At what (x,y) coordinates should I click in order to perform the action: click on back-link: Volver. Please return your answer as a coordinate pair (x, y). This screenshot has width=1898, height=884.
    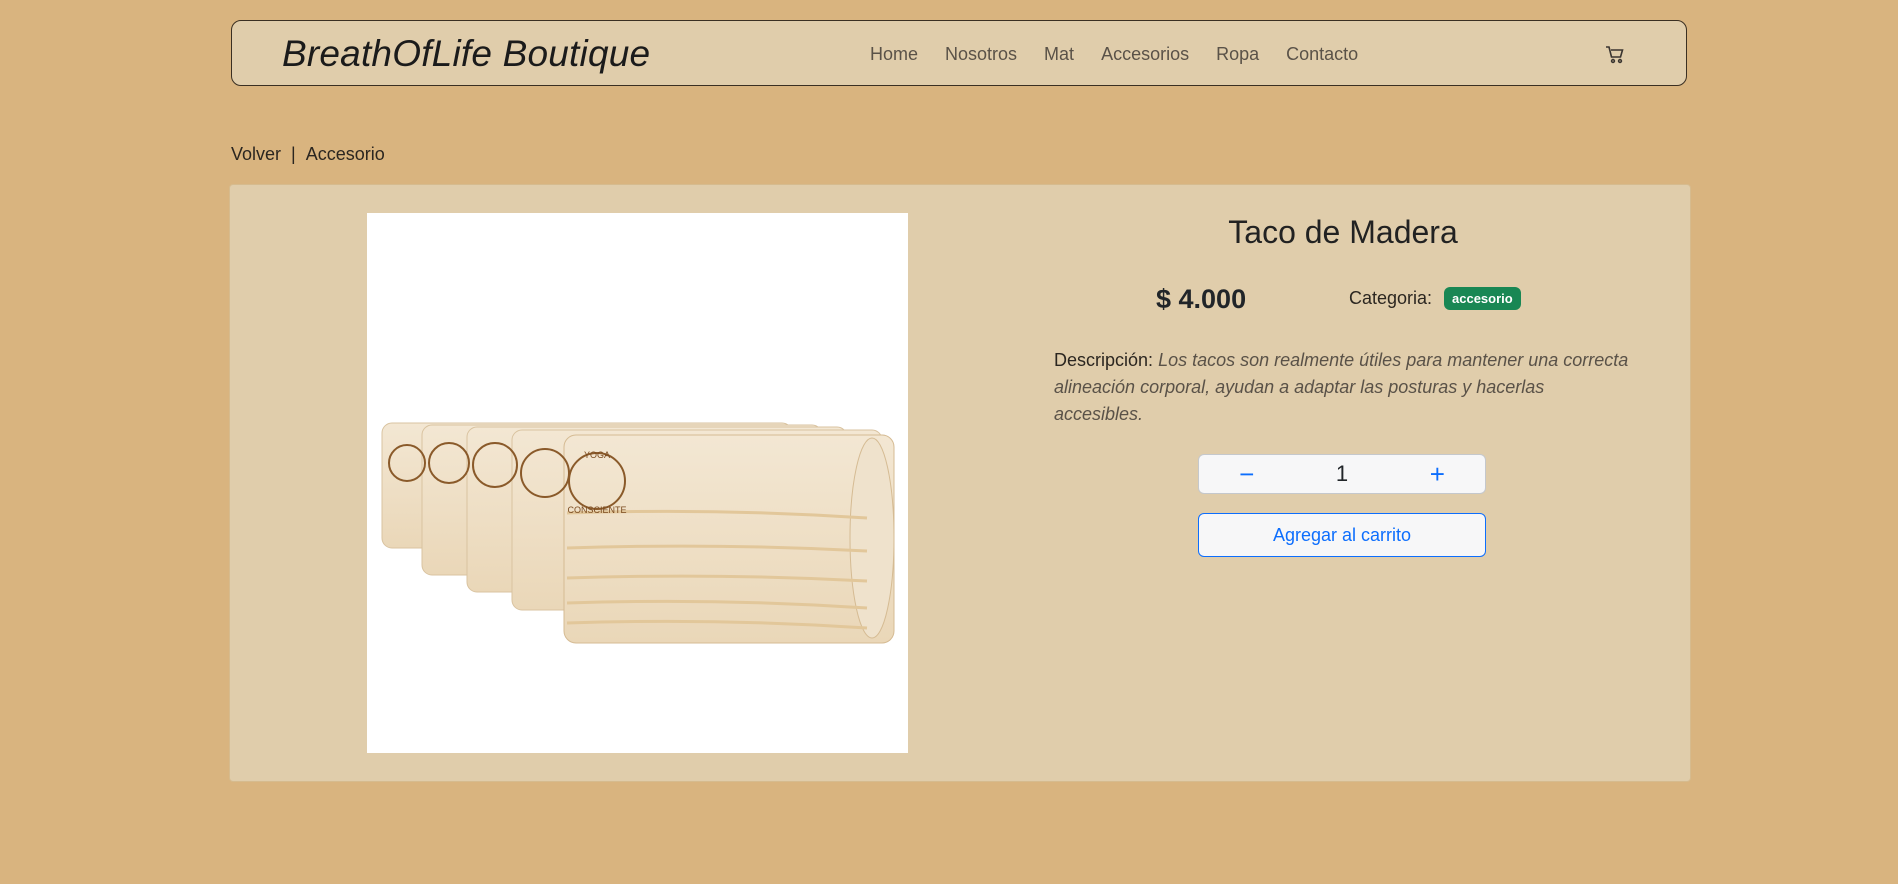
    Looking at the image, I should click on (256, 154).